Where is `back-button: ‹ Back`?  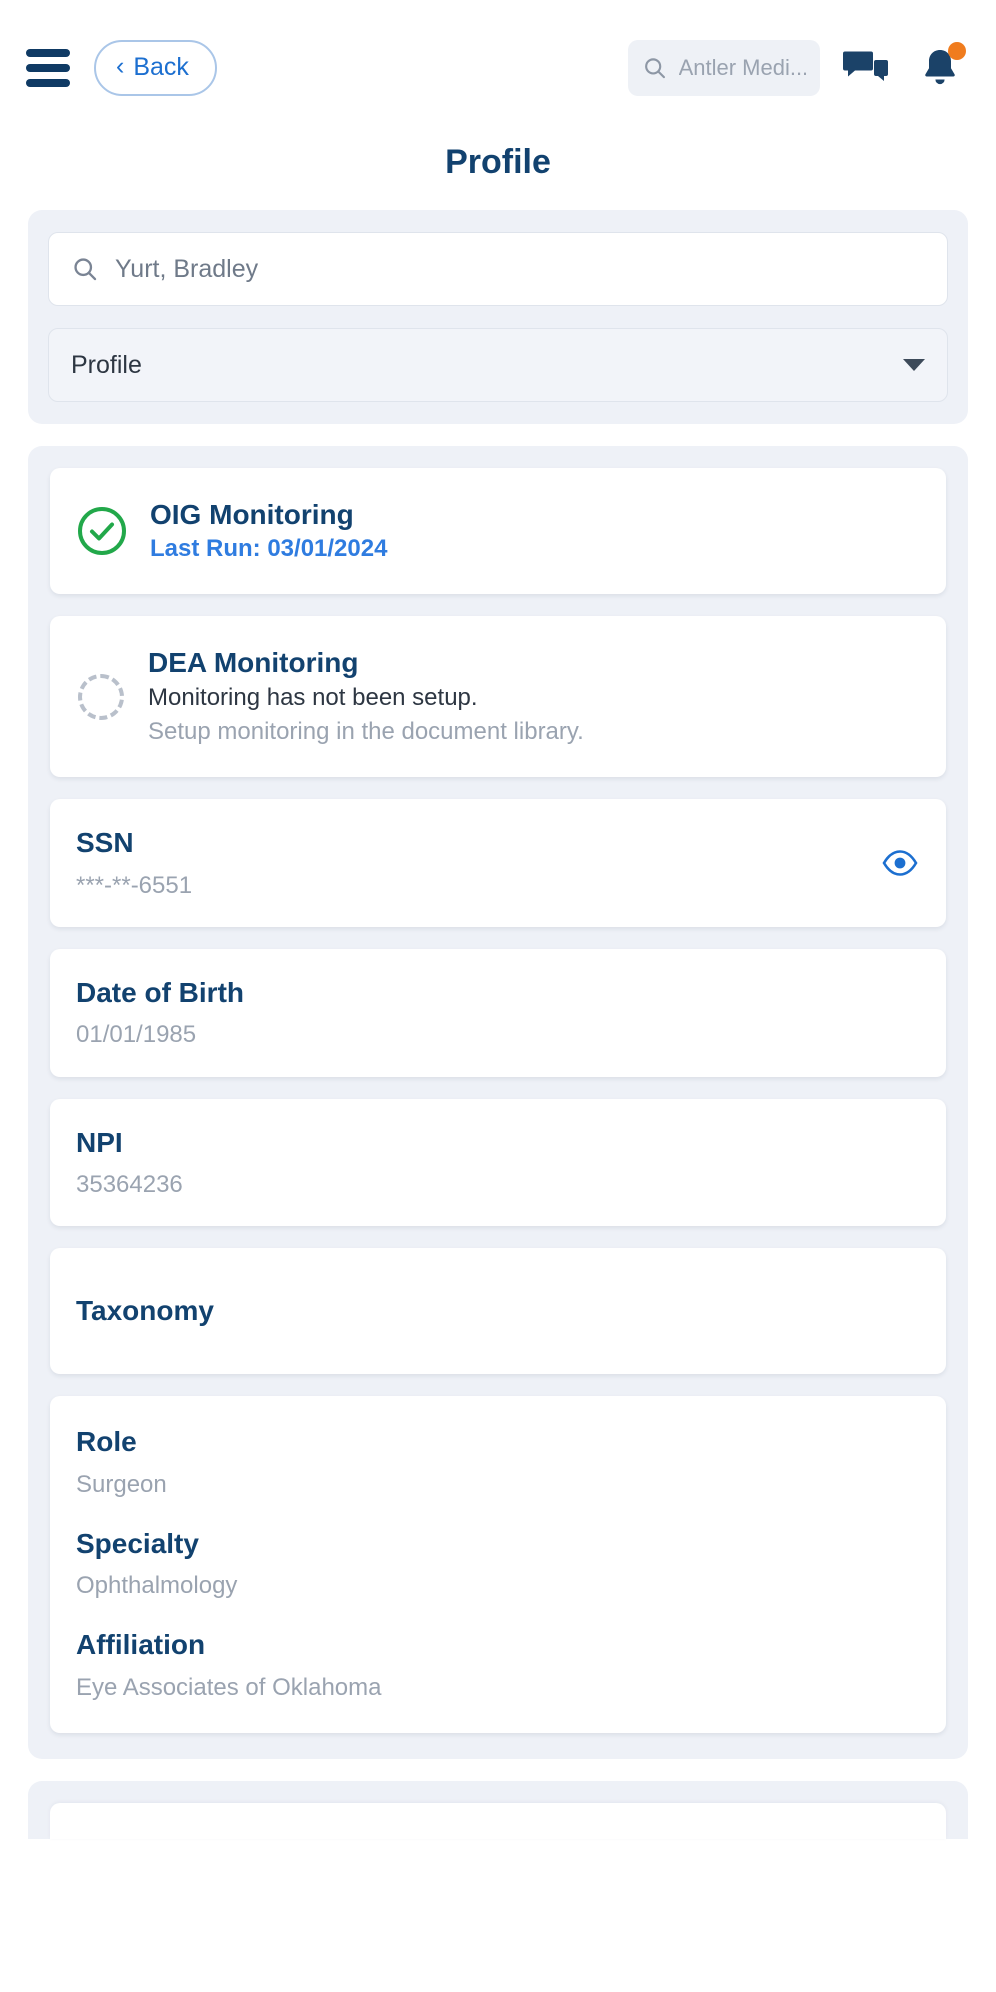 back-button: ‹ Back is located at coordinates (155, 67).